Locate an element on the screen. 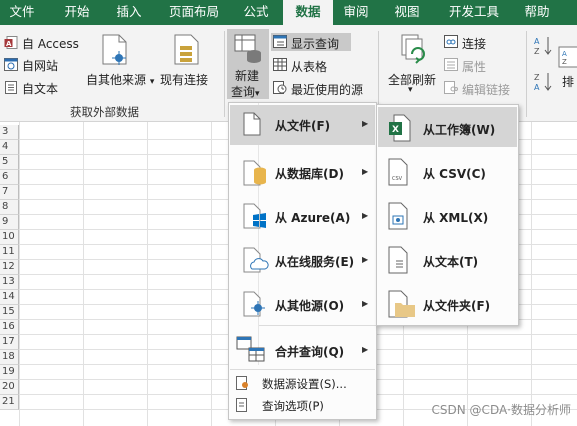 The height and width of the screenshot is (426, 577). row-header: 19 is located at coordinates (9, 372).